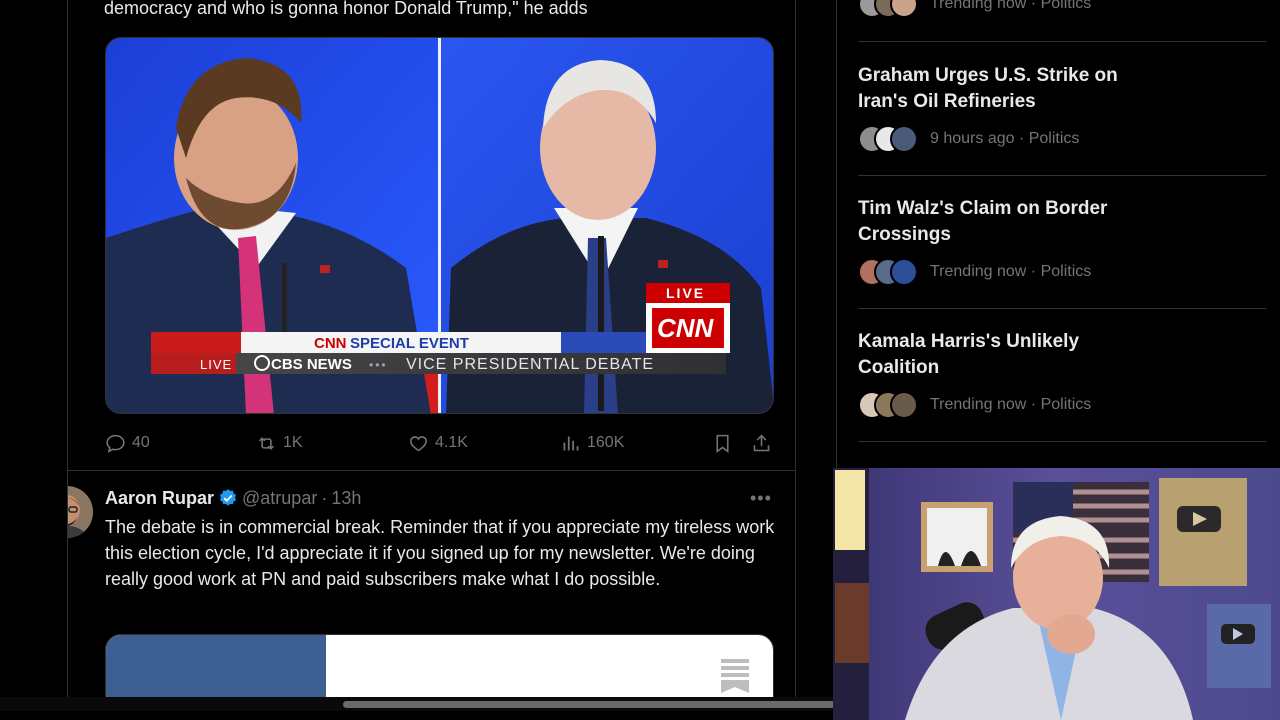 The width and height of the screenshot is (1280, 720). I want to click on lower-third-title: VICE PRESIDENTIAL DEBATE, so click(530, 364).